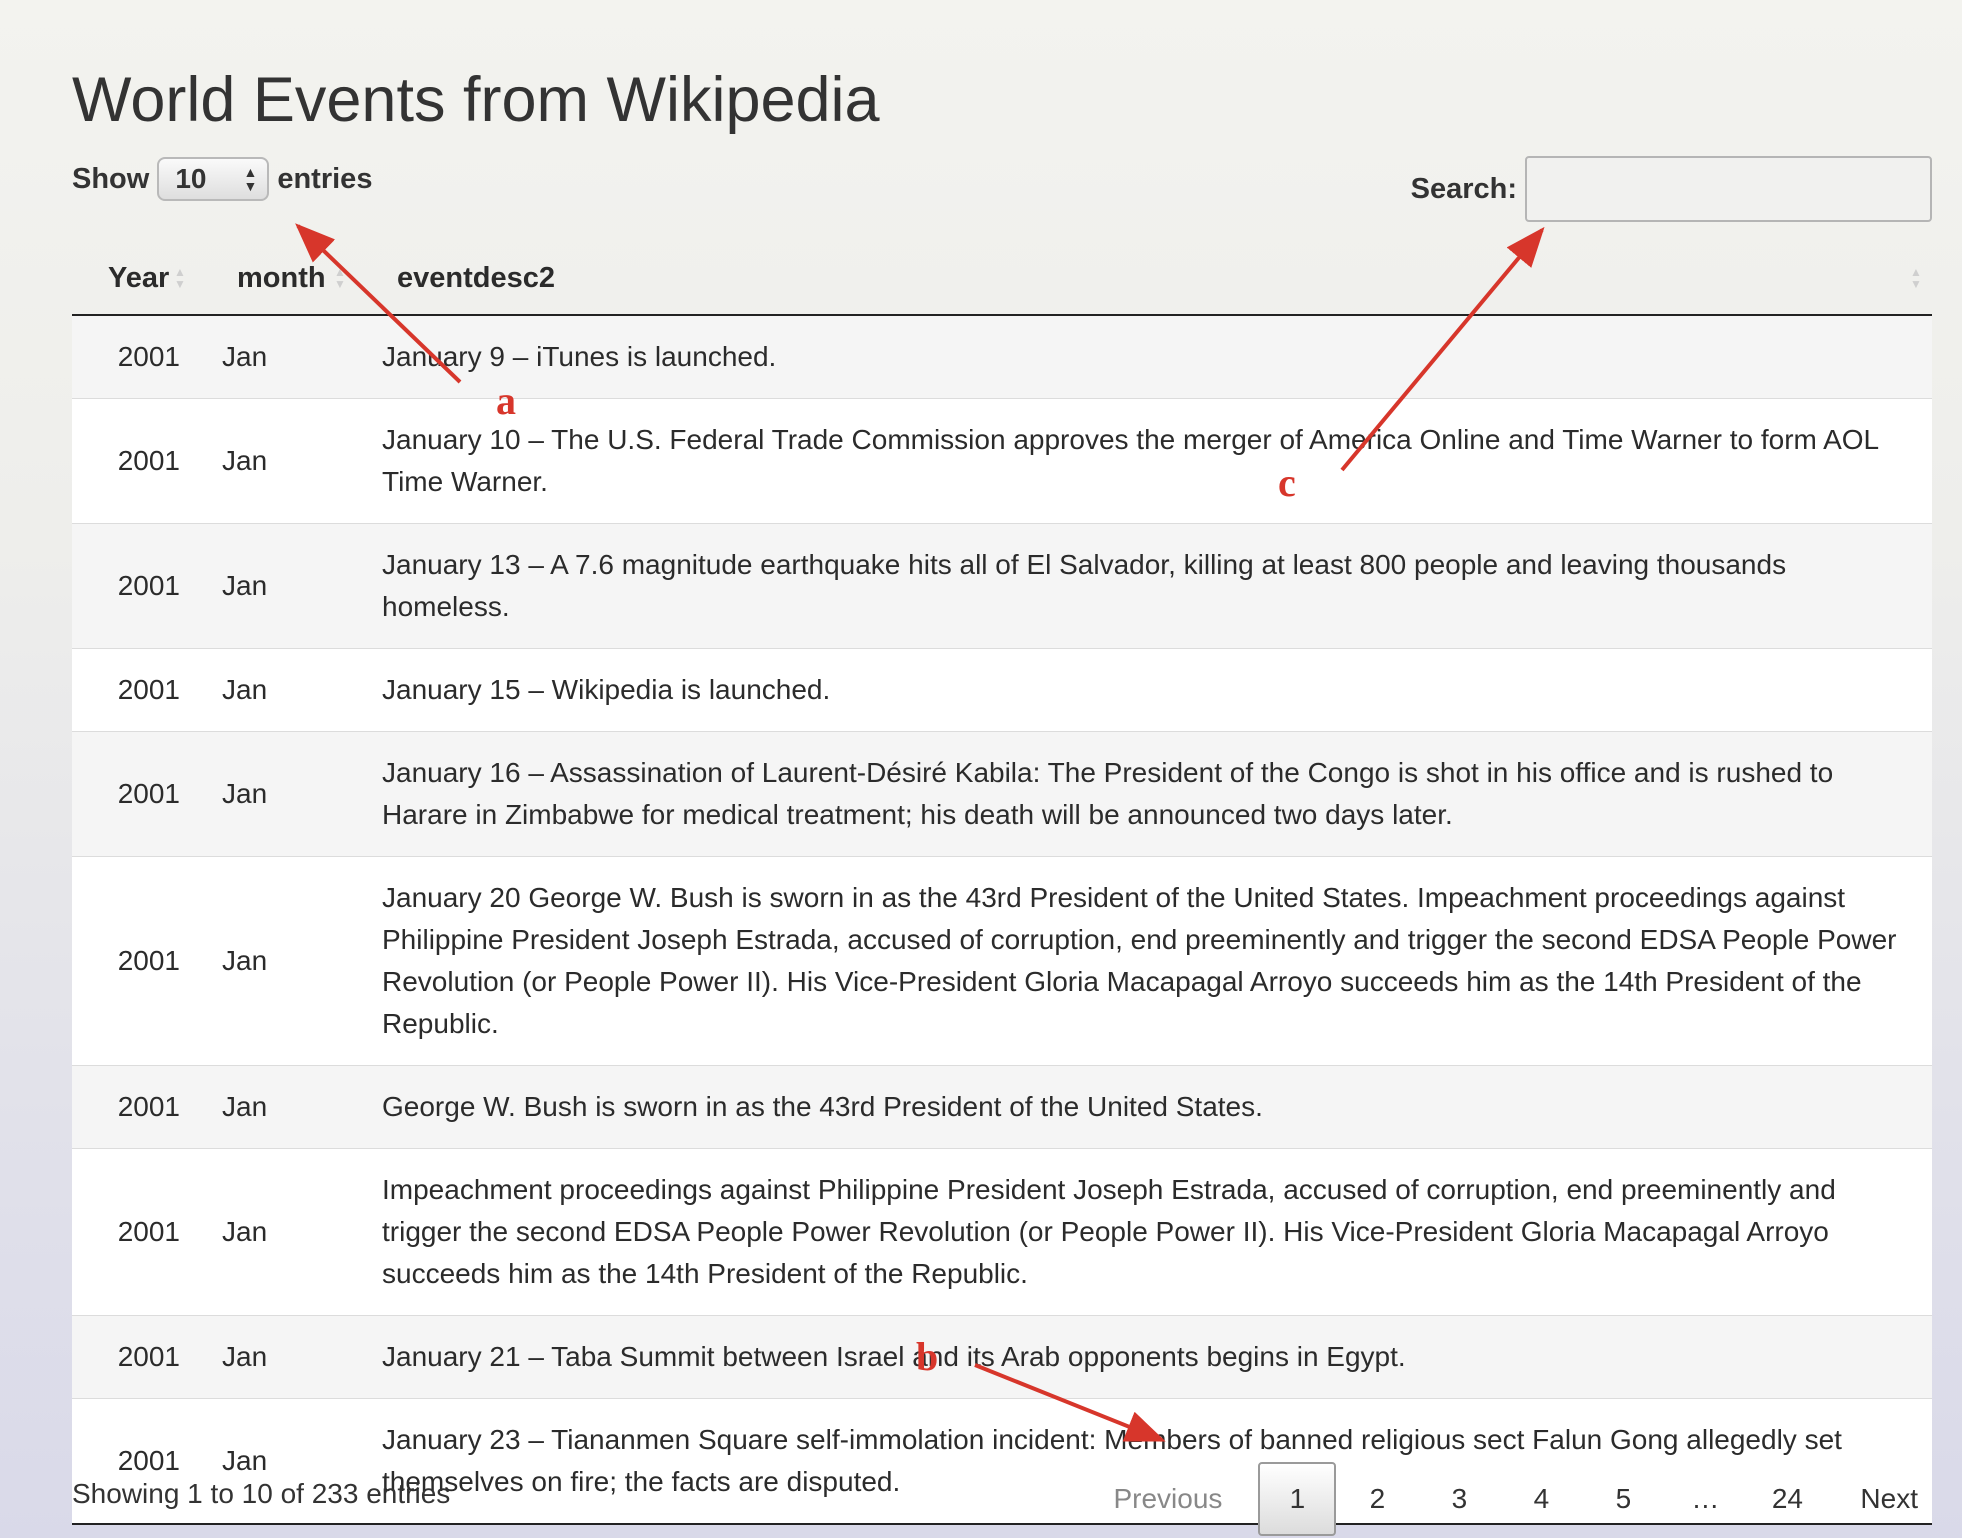  What do you see at coordinates (1541, 1499) in the screenshot?
I see `page-button-4: 4` at bounding box center [1541, 1499].